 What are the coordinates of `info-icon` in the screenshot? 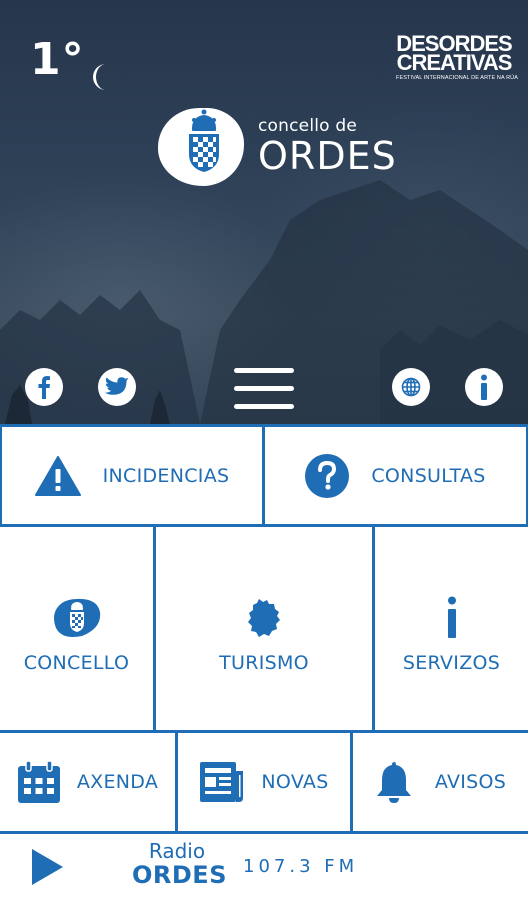 It's located at (484, 387).